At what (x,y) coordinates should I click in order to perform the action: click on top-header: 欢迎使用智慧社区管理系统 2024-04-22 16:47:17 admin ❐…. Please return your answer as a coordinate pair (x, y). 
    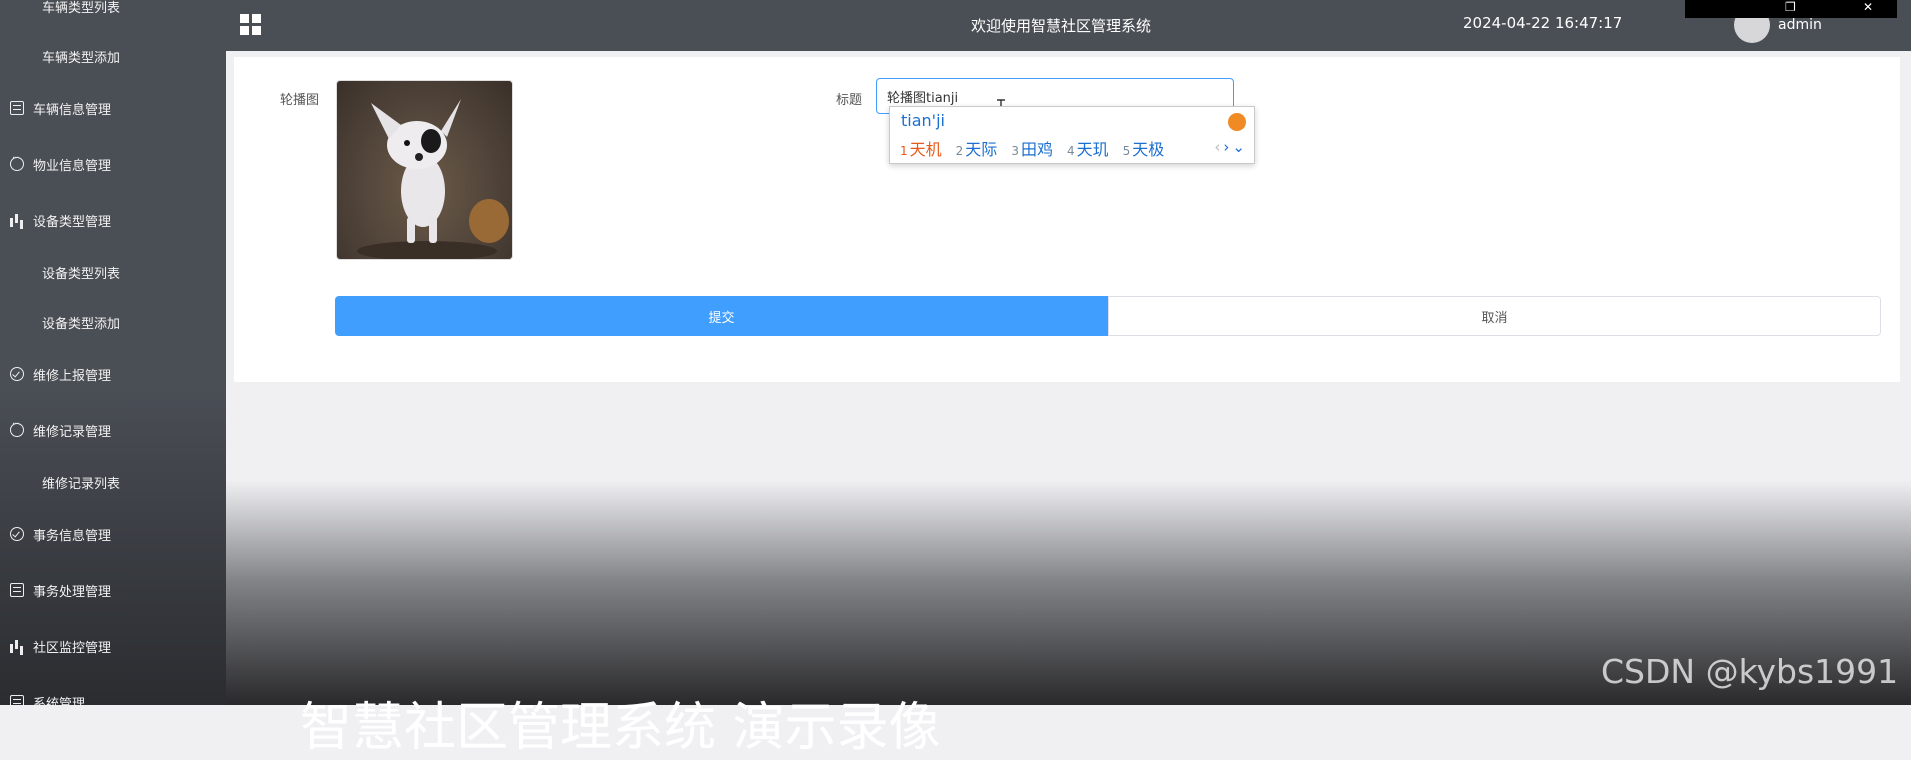
    Looking at the image, I should click on (1068, 25).